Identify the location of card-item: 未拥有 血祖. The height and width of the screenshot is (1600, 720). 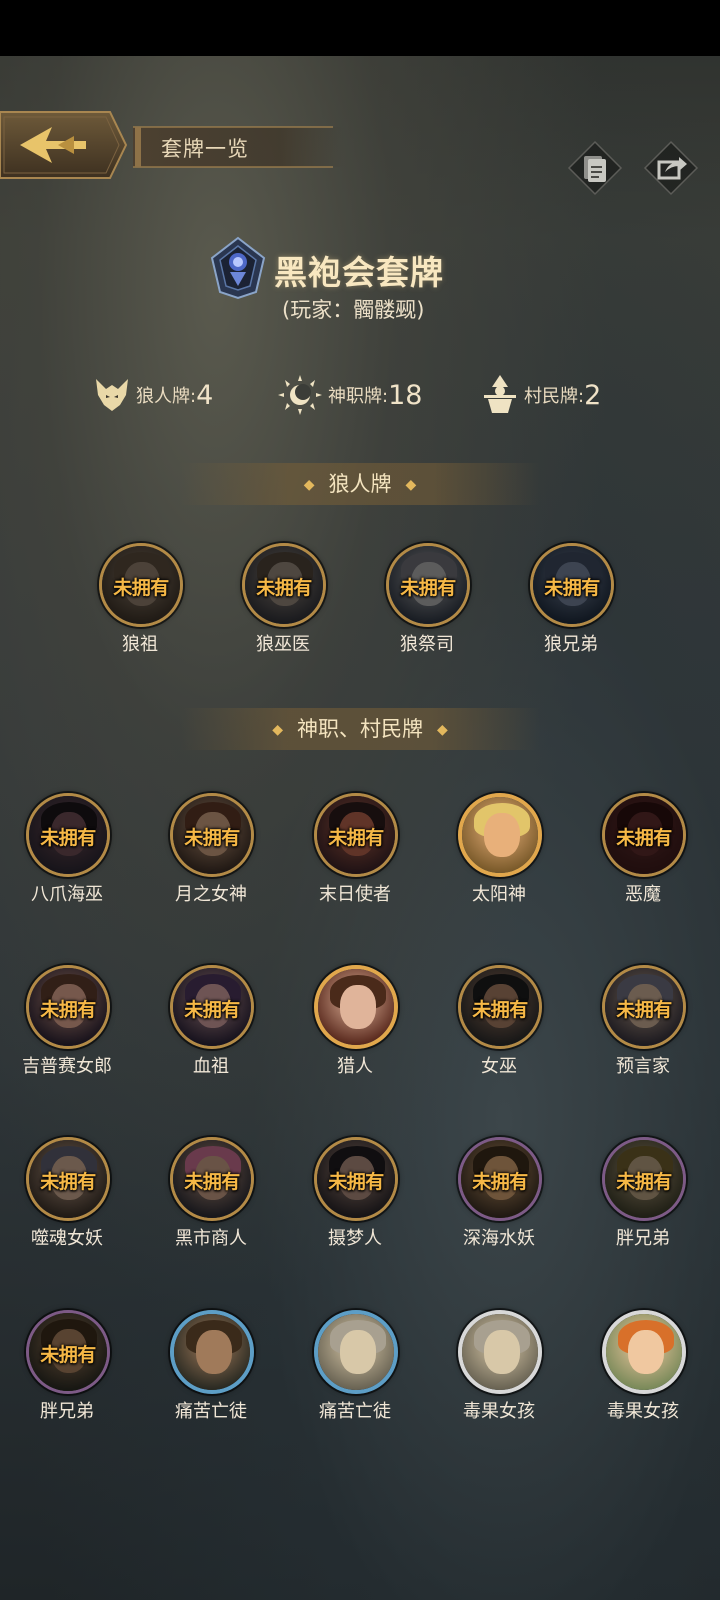
(215, 1040).